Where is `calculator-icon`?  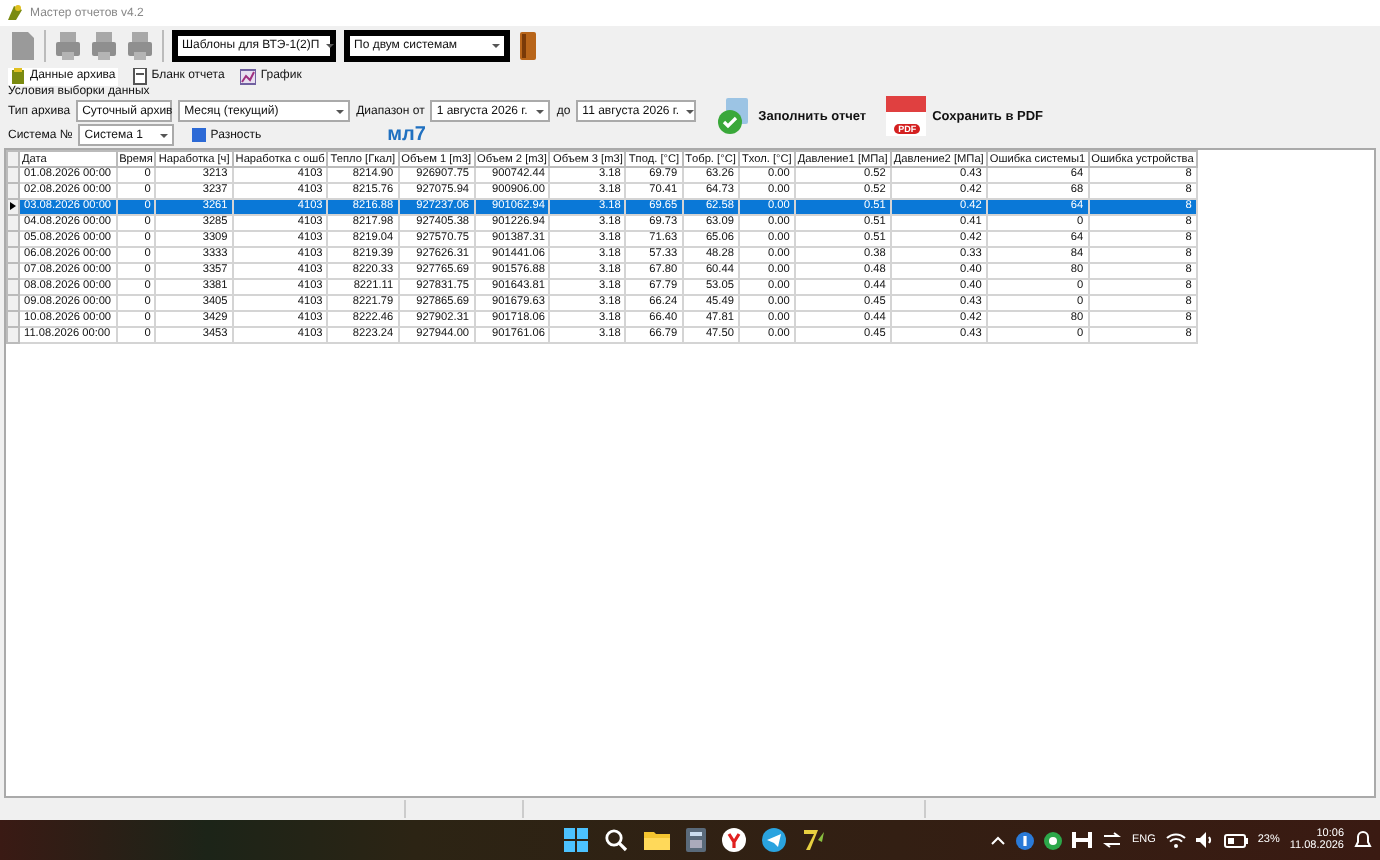
calculator-icon is located at coordinates (696, 840).